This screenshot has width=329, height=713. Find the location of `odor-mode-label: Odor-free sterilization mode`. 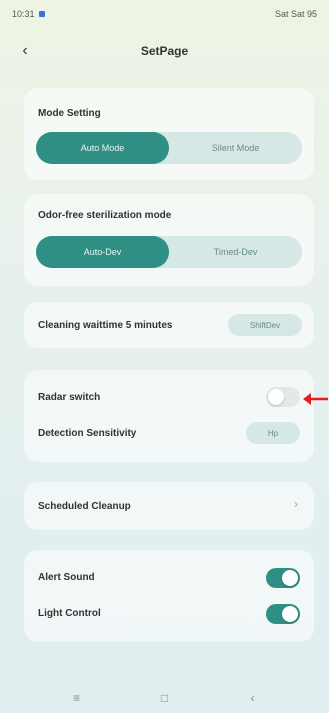

odor-mode-label: Odor-free sterilization mode is located at coordinates (105, 215).